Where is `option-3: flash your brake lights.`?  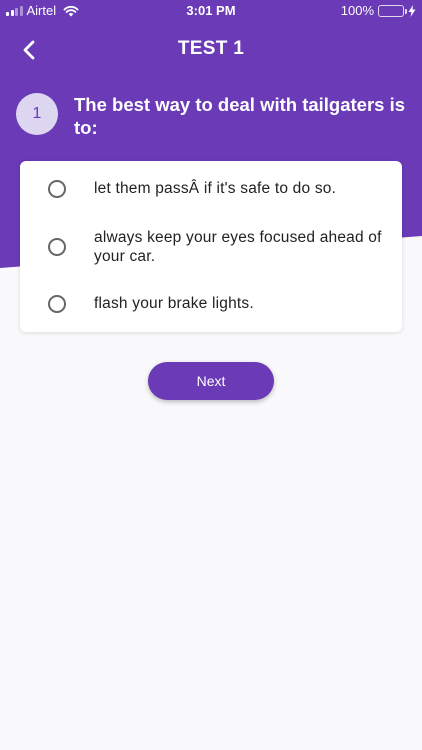 option-3: flash your brake lights. is located at coordinates (211, 304).